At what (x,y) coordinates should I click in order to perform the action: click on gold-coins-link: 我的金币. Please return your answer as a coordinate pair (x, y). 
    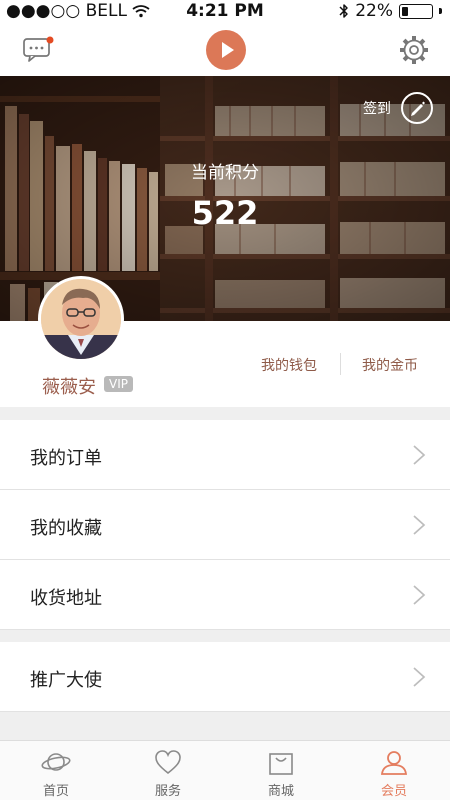
    Looking at the image, I should click on (390, 365).